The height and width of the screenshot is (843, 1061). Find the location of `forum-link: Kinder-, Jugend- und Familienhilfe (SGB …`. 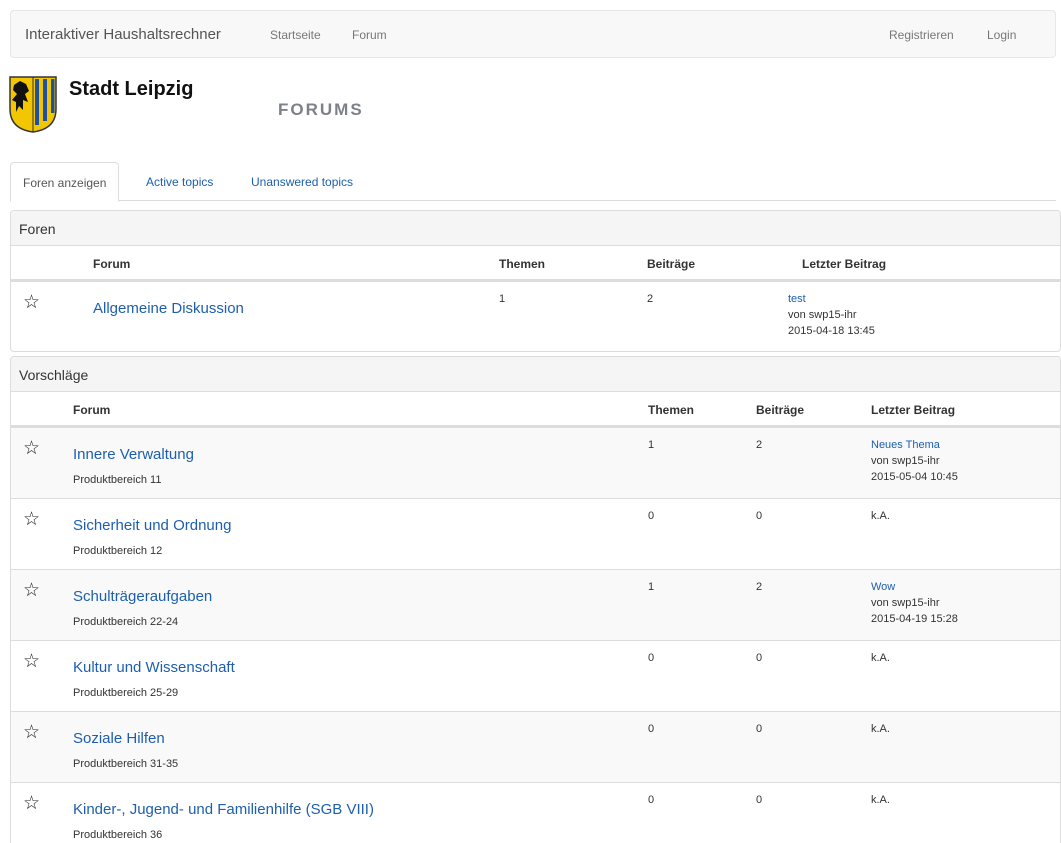

forum-link: Kinder-, Jugend- und Familienhilfe (SGB … is located at coordinates (223, 809).